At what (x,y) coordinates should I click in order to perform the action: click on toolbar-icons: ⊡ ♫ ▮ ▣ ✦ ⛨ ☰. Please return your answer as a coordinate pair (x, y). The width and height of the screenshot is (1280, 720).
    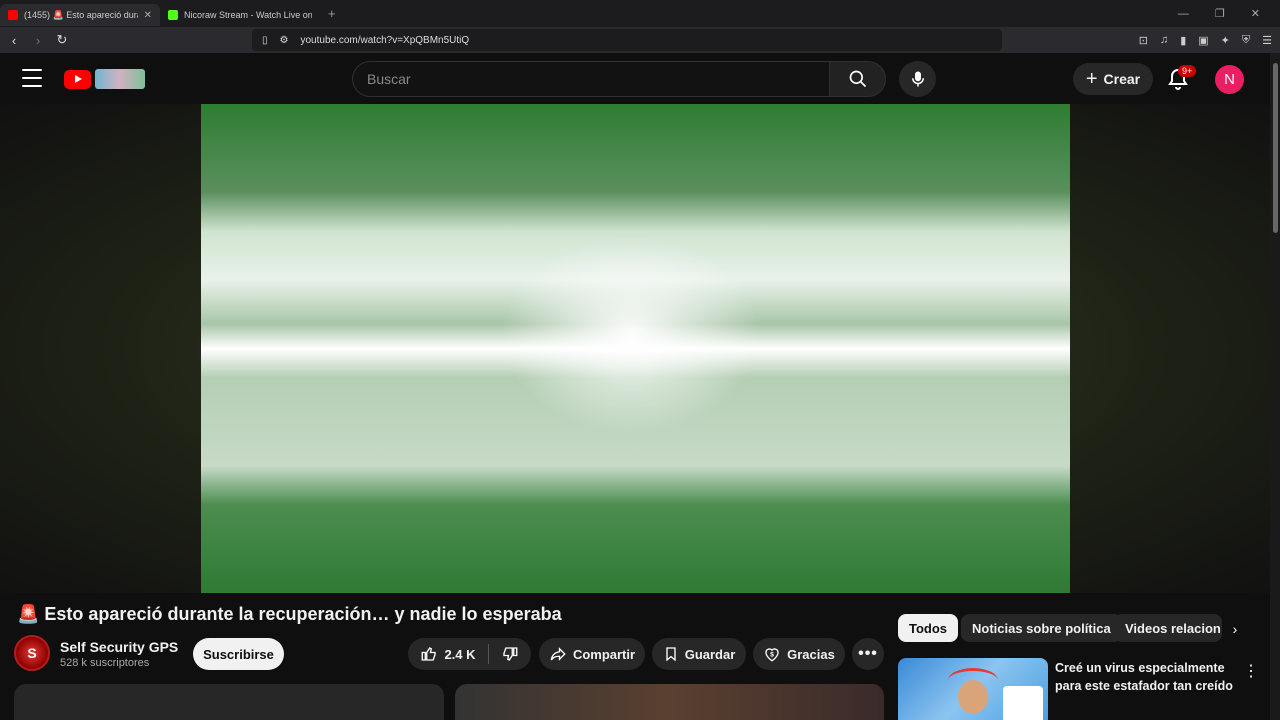
    Looking at the image, I should click on (1205, 40).